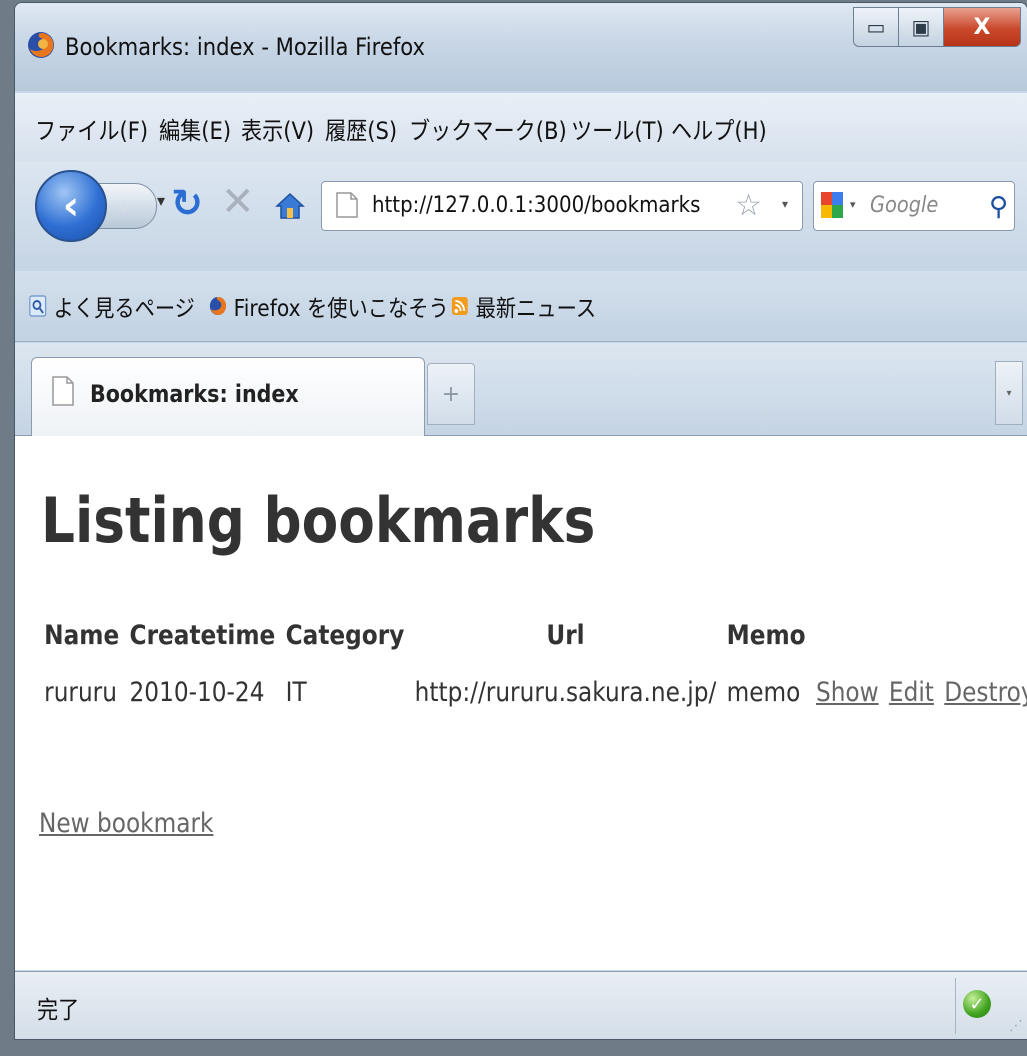 The image size is (1027, 1056). Describe the element at coordinates (719, 128) in the screenshot. I see `menu-help: ヘルプ(H)` at that location.